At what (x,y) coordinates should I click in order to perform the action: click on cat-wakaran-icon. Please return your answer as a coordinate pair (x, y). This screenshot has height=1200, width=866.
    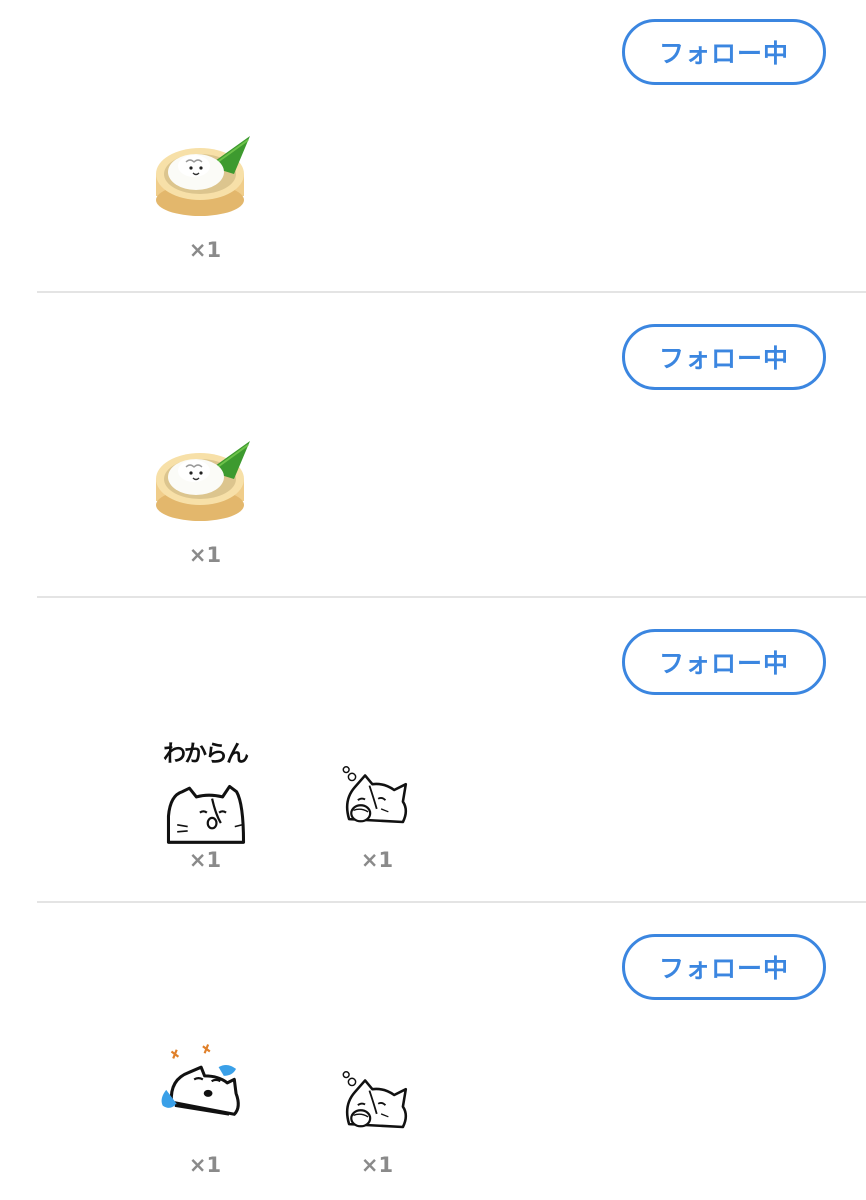
    Looking at the image, I should click on (206, 810).